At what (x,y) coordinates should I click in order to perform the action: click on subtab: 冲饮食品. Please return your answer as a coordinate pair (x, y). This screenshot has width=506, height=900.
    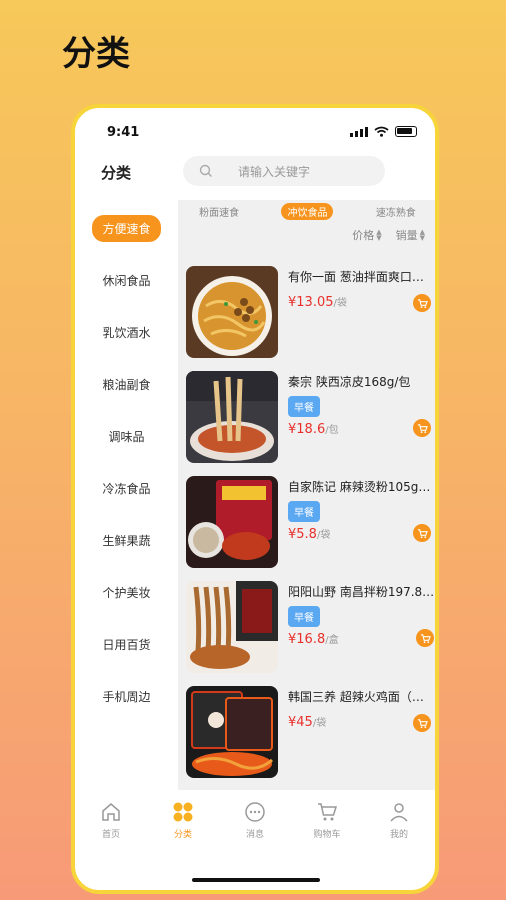
    Looking at the image, I should click on (307, 211).